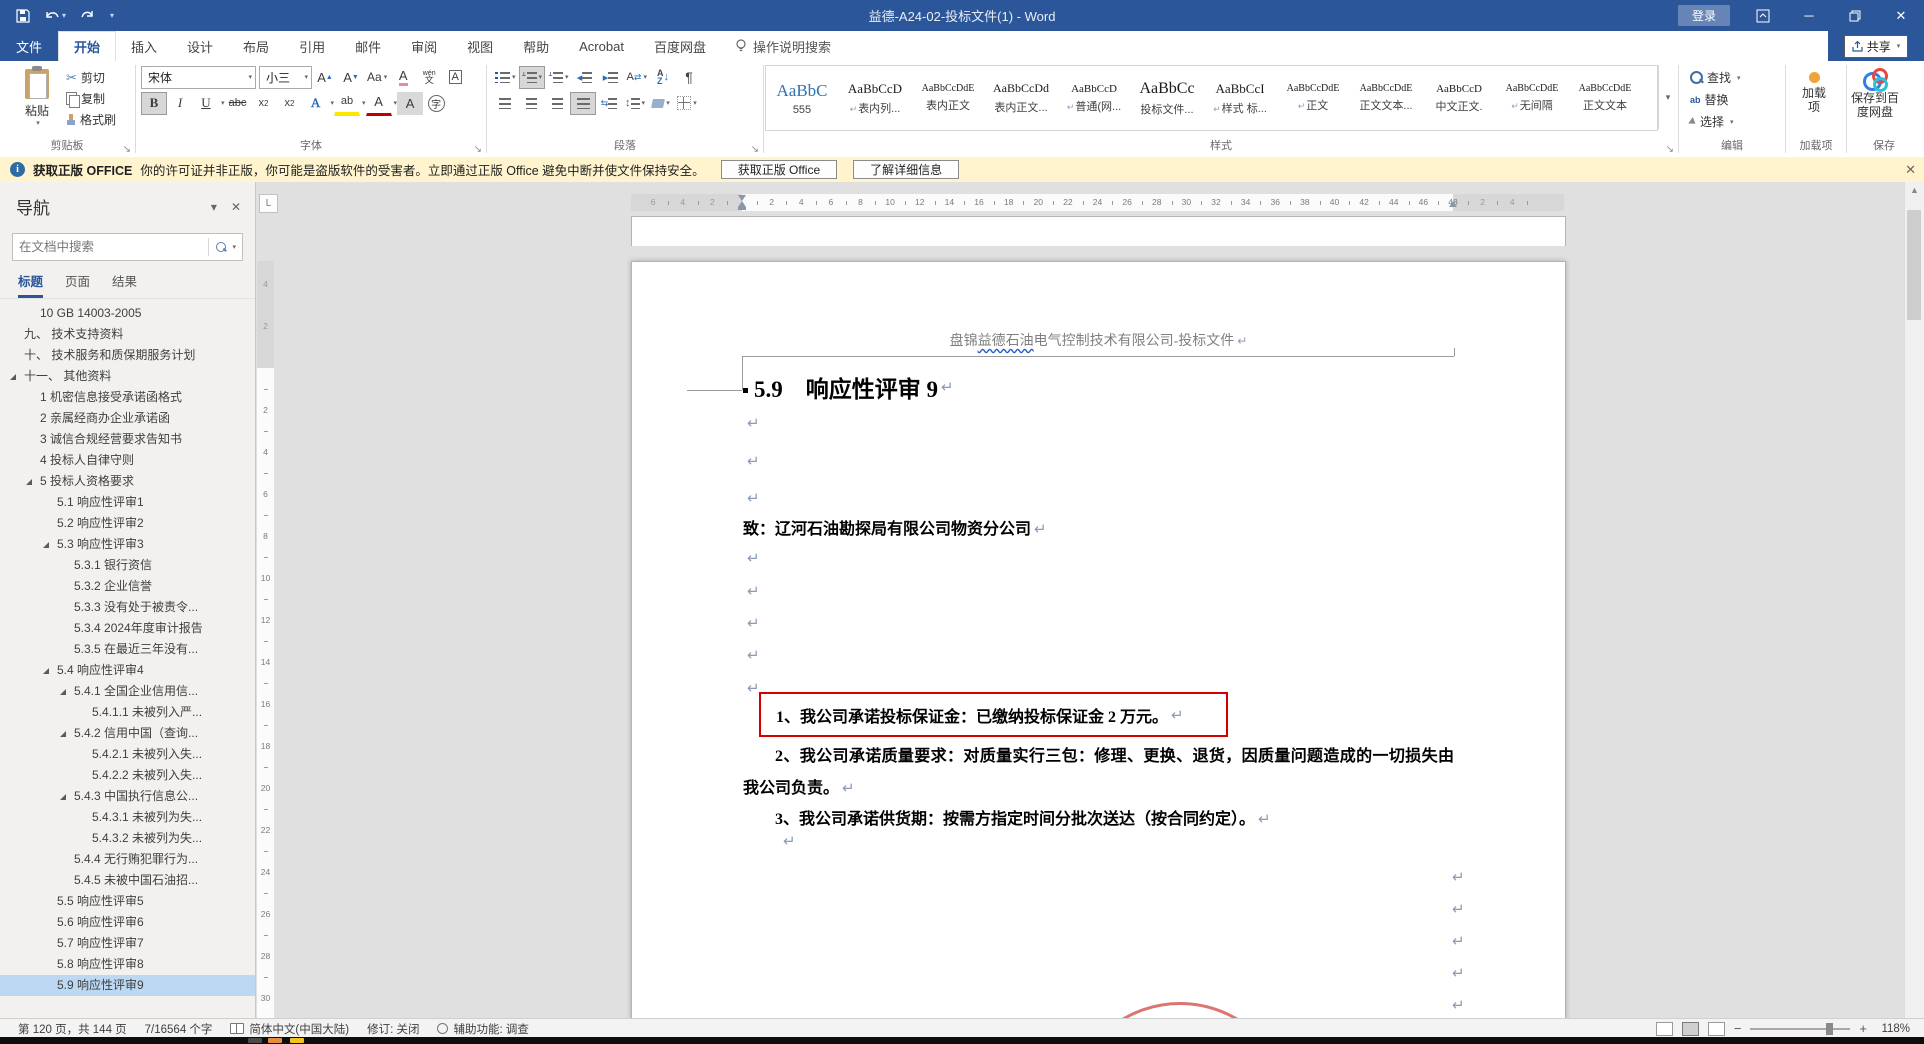 This screenshot has height=1044, width=1924. I want to click on page-indicator: 第 120 页，共 144 页, so click(72, 1029).